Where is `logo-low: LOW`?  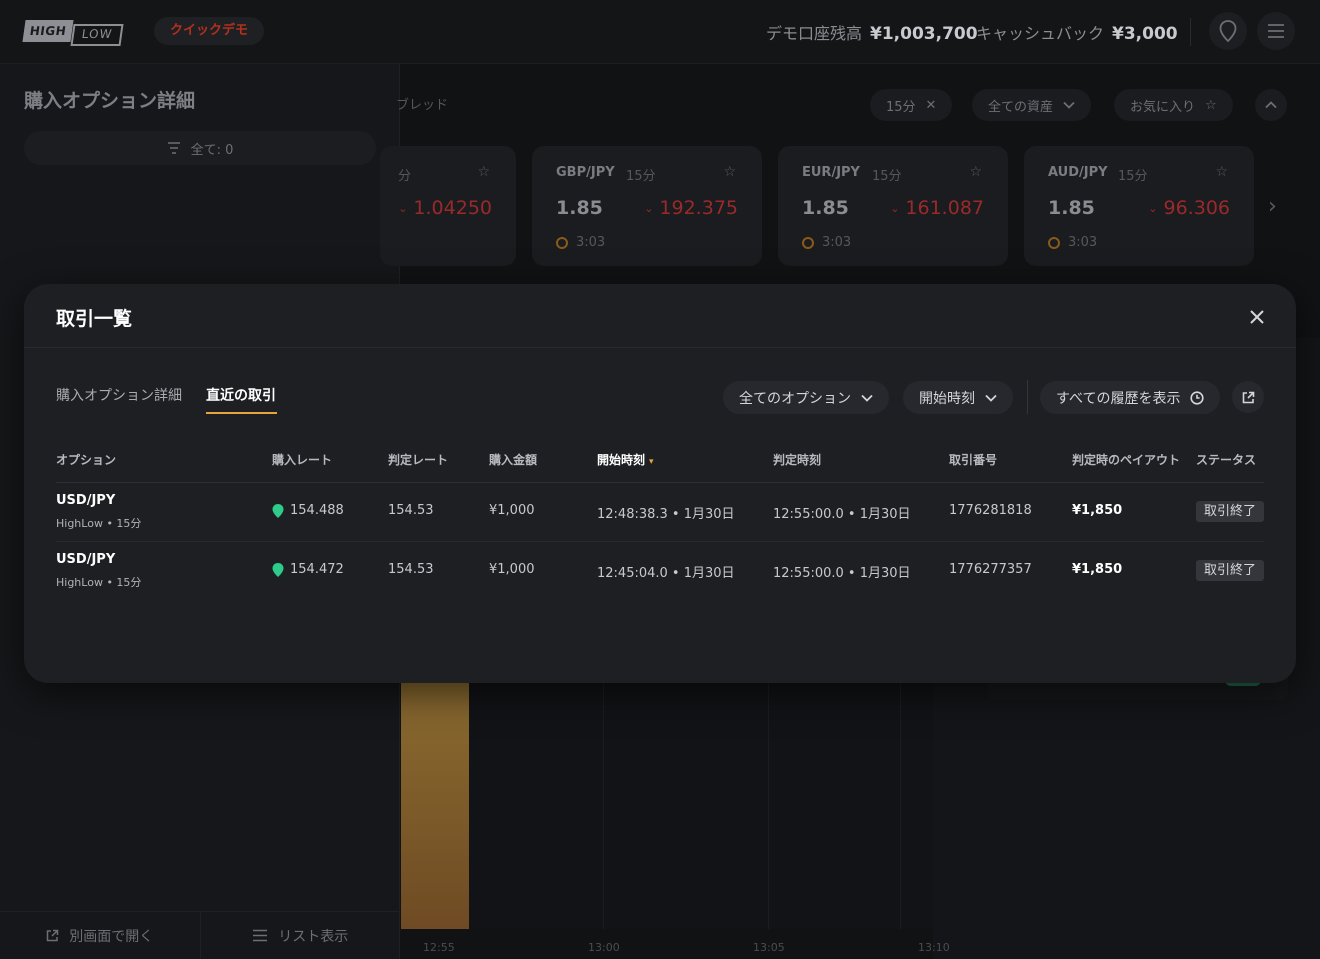 logo-low: LOW is located at coordinates (97, 35).